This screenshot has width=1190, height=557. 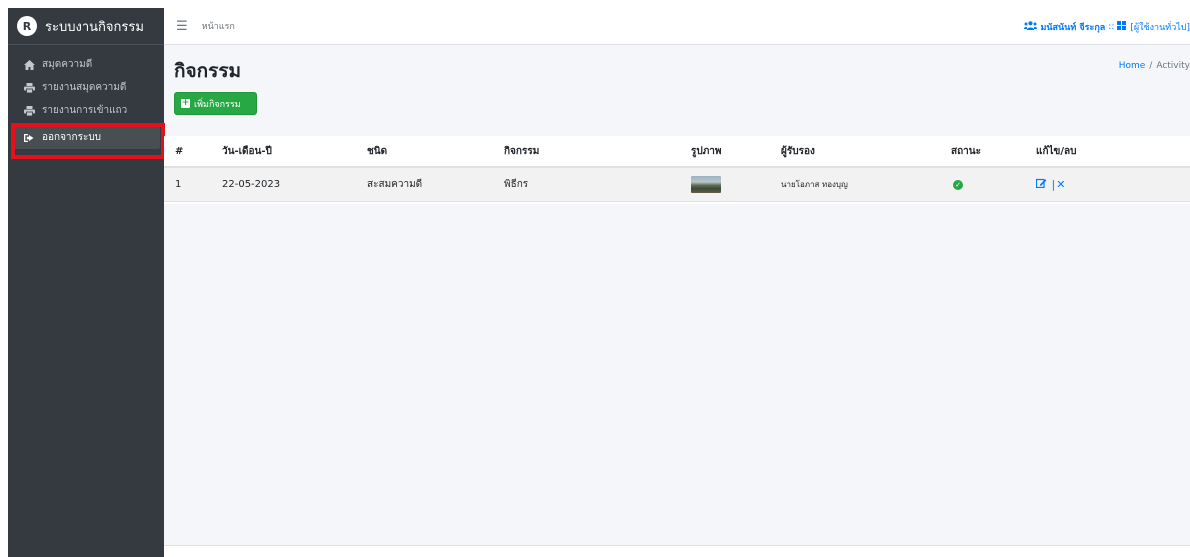 What do you see at coordinates (29, 64) in the screenshot?
I see `home-icon` at bounding box center [29, 64].